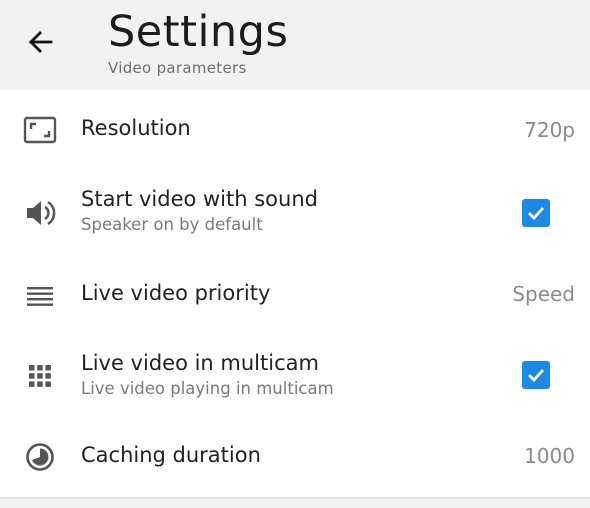 This screenshot has height=508, width=590. What do you see at coordinates (40, 213) in the screenshot?
I see `speaker-icon` at bounding box center [40, 213].